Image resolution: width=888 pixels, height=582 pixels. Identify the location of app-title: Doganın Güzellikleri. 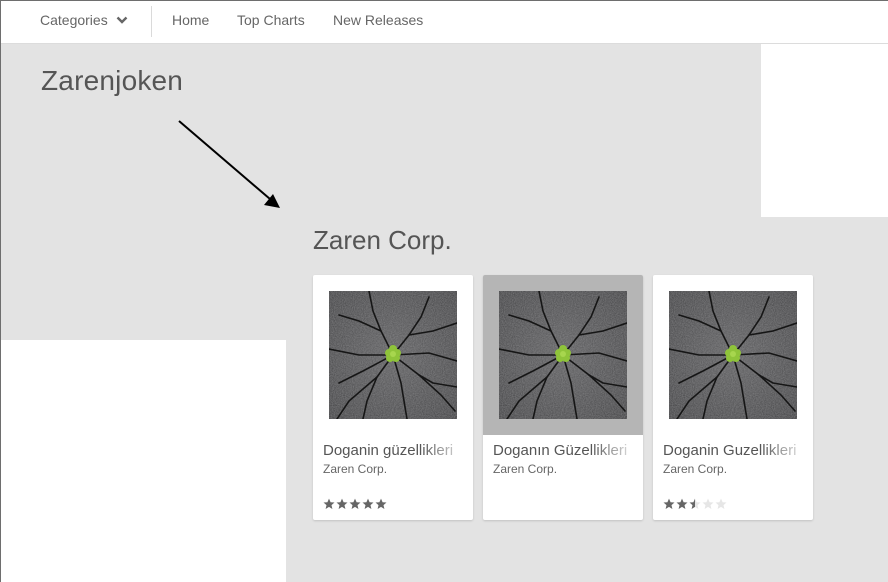
(563, 450).